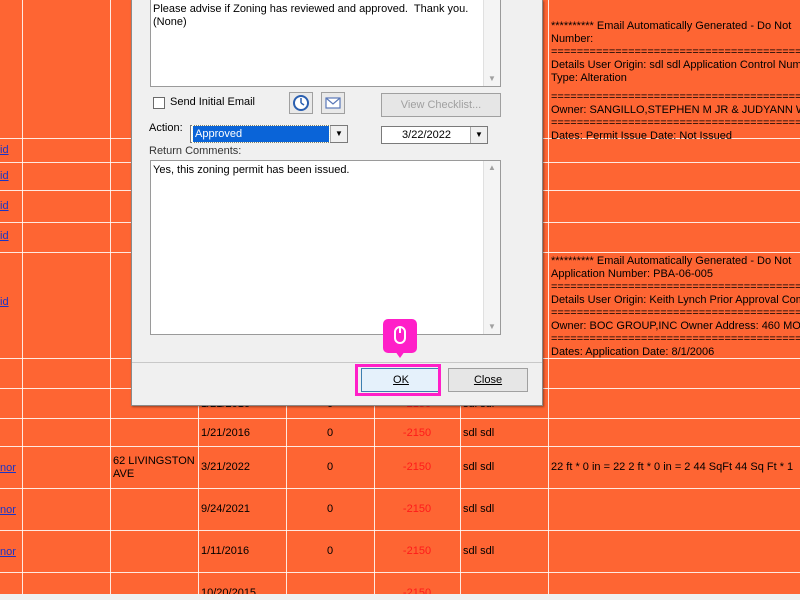  I want to click on dialog-button-bar: OK Close, so click(337, 383).